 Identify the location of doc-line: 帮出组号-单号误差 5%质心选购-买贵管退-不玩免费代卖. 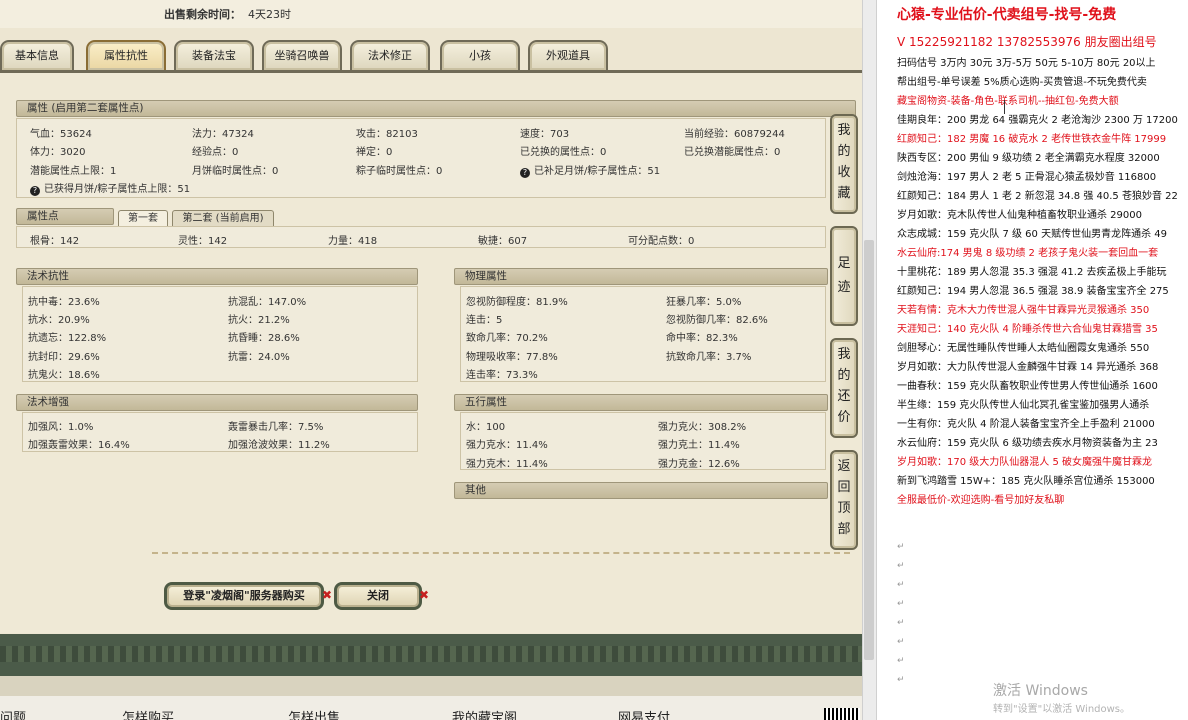
(1022, 82).